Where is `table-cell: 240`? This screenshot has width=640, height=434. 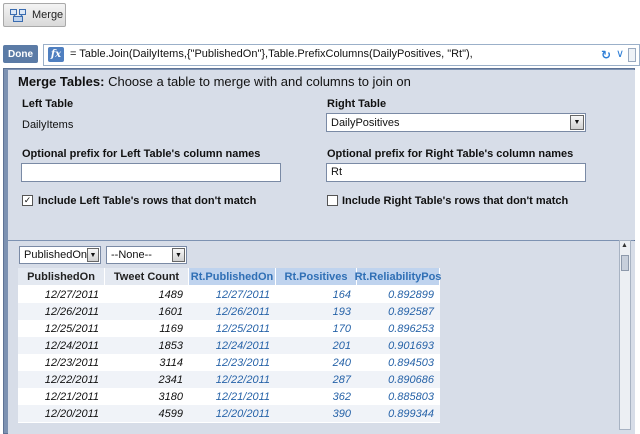
table-cell: 240 is located at coordinates (341, 362).